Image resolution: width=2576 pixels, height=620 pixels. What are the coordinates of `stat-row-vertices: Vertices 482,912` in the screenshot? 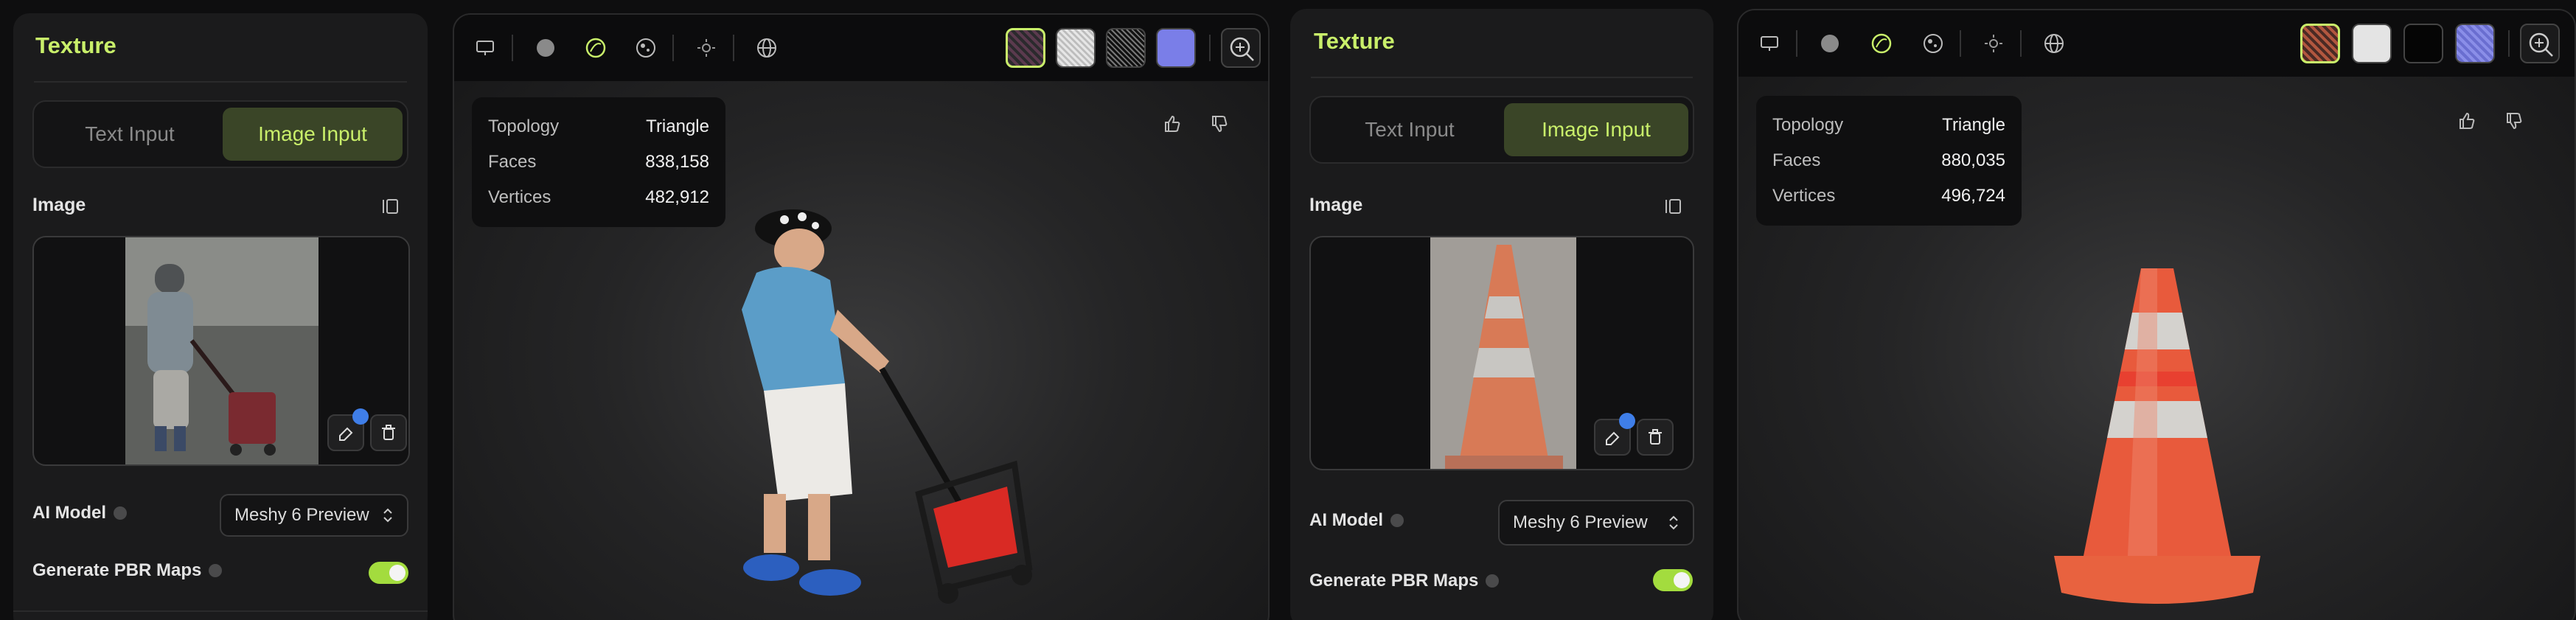 It's located at (599, 197).